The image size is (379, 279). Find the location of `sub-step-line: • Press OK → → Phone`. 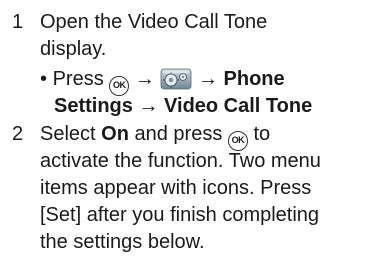

sub-step-line: • Press OK → → Phone is located at coordinates (162, 81).